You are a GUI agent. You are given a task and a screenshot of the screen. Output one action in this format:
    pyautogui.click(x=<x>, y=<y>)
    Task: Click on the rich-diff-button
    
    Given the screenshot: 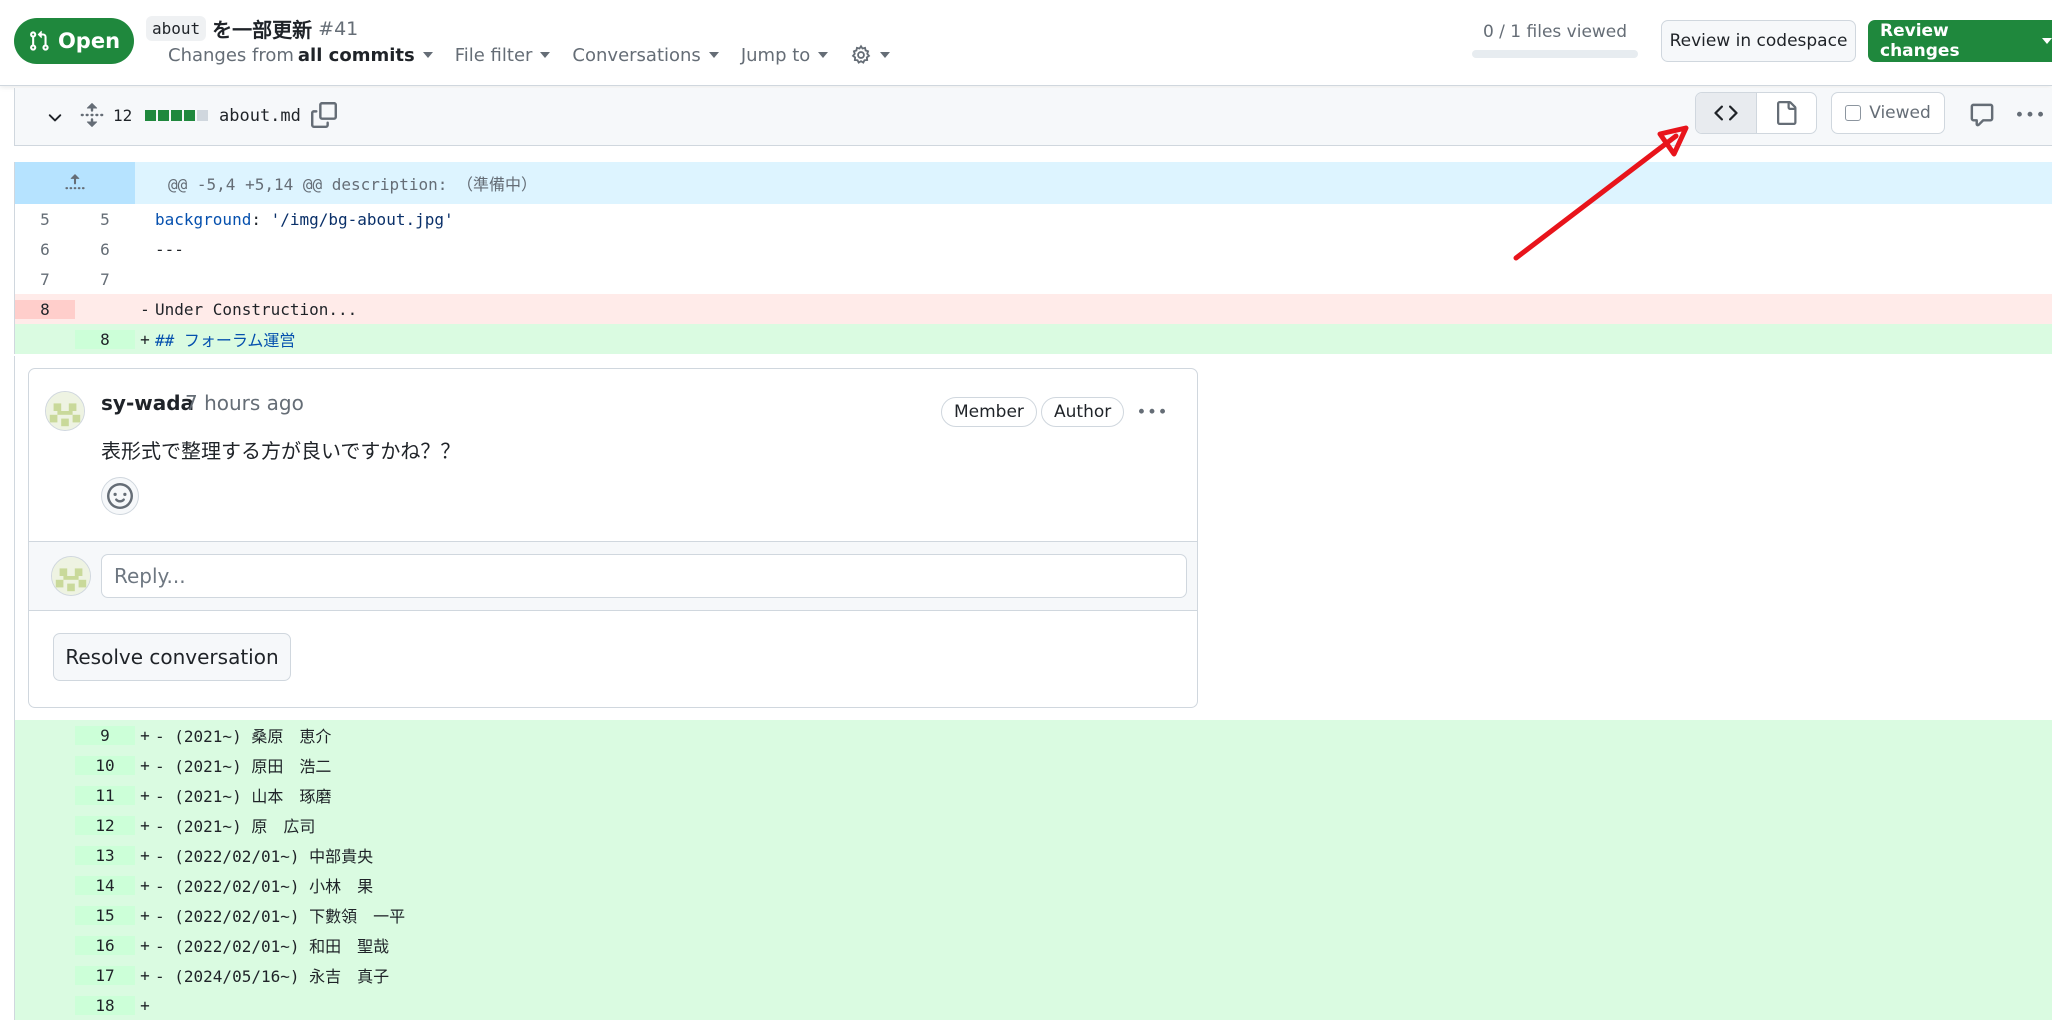 What is the action you would take?
    pyautogui.click(x=1787, y=113)
    